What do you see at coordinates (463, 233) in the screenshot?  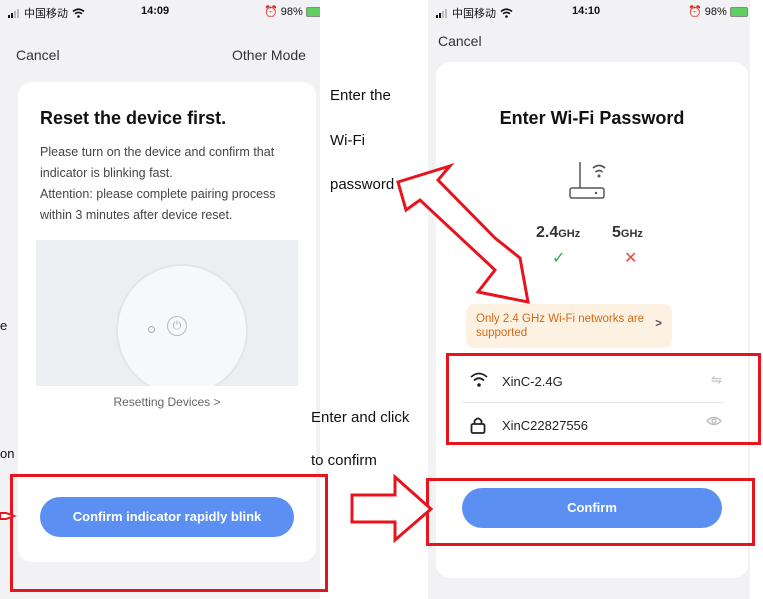 I see `arrow-to-notice` at bounding box center [463, 233].